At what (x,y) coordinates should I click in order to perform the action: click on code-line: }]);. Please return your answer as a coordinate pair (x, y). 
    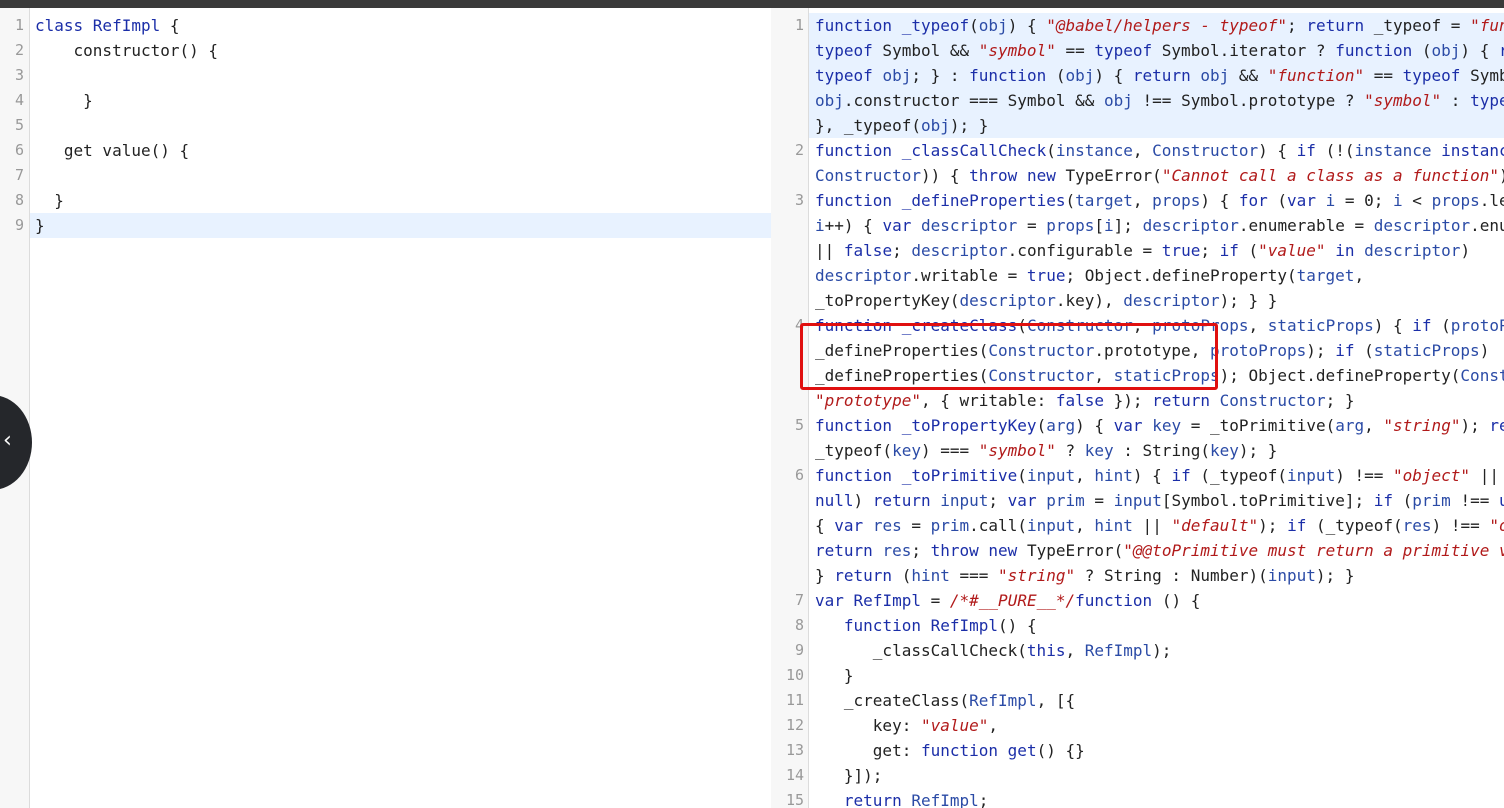
    Looking at the image, I should click on (849, 775).